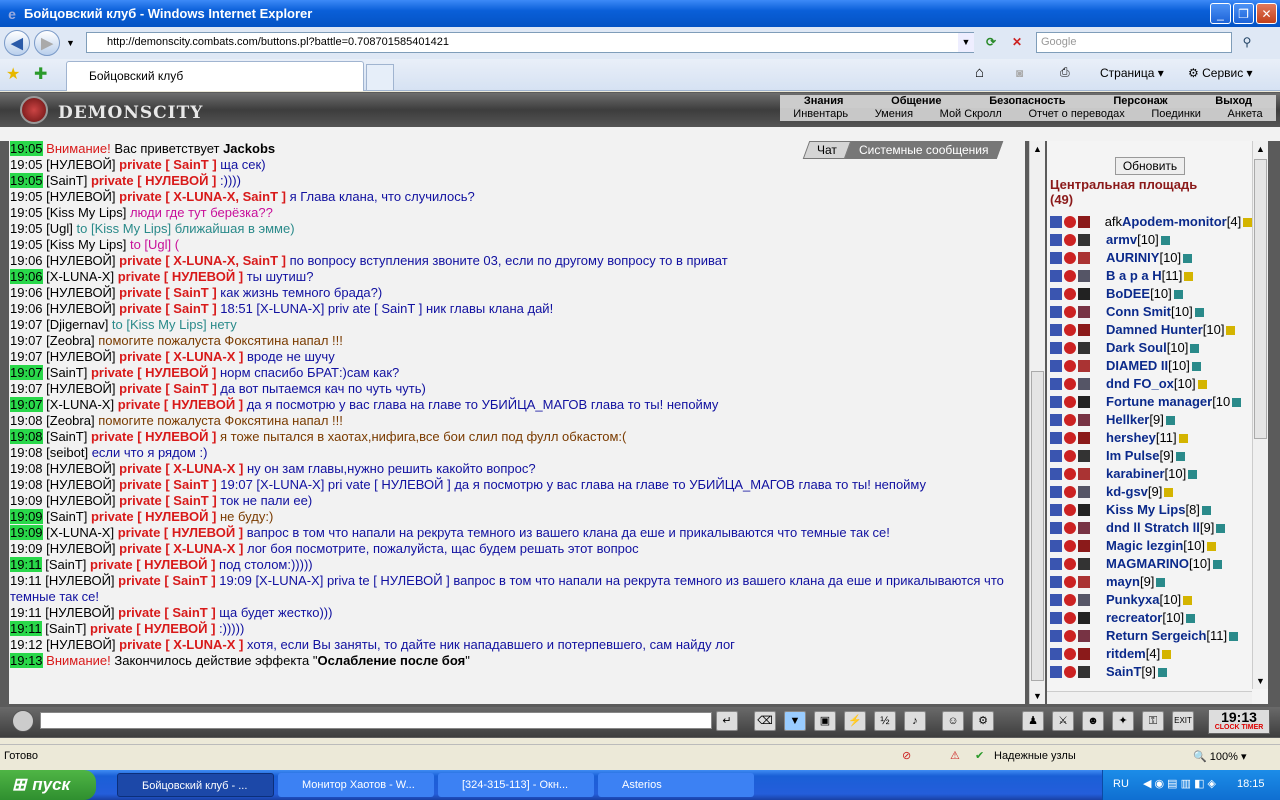 This screenshot has width=1280, height=800. I want to click on home-icon: ⌂, so click(979, 72).